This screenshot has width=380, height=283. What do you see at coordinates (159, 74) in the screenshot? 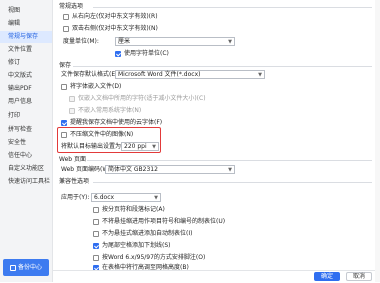
I see `save-format-value: Microsoft Word 文件(*.docx)` at bounding box center [159, 74].